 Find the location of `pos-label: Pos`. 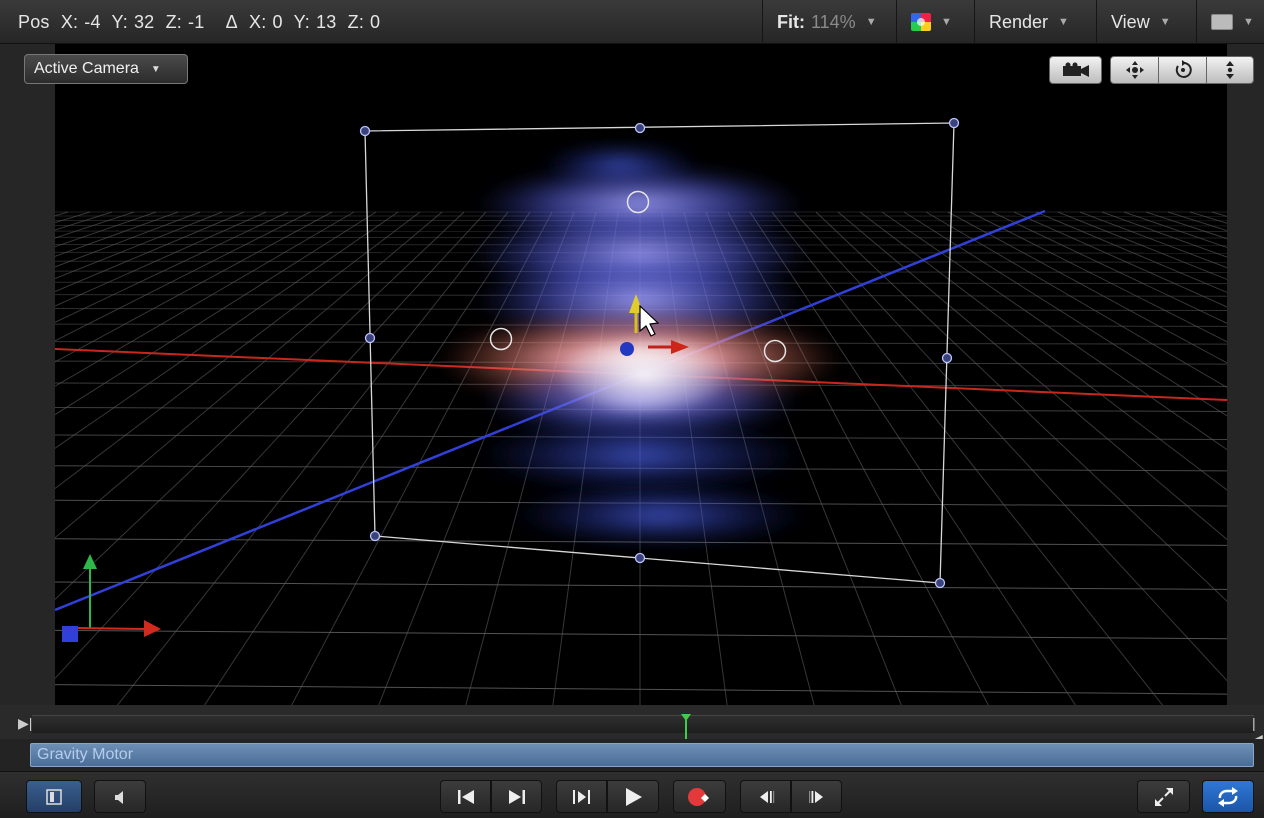

pos-label: Pos is located at coordinates (34, 22).